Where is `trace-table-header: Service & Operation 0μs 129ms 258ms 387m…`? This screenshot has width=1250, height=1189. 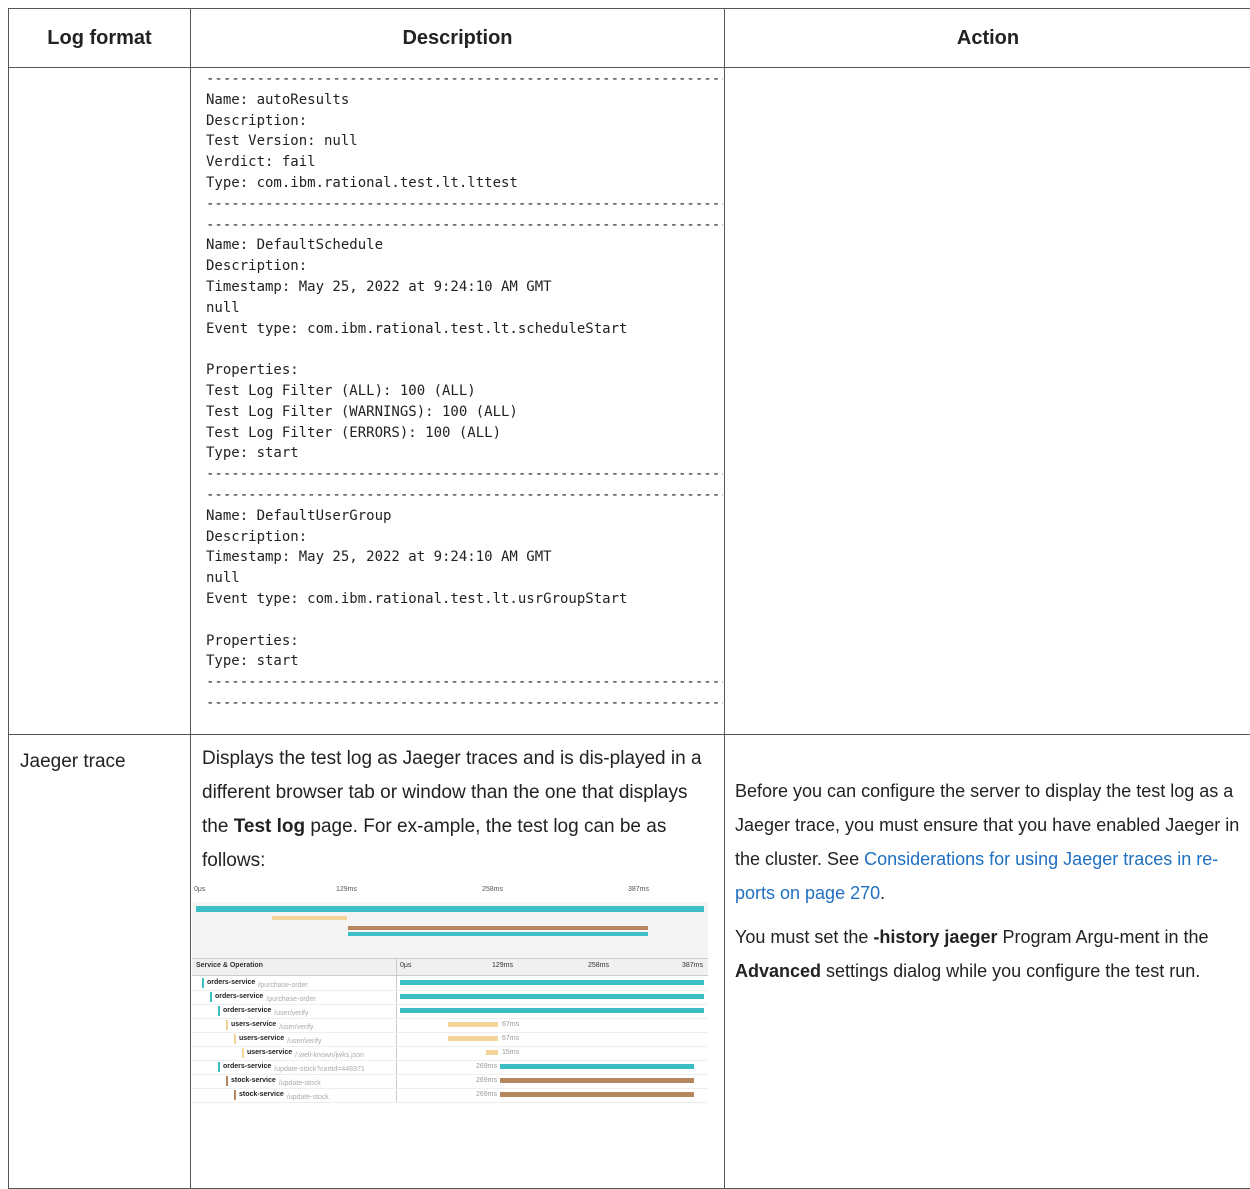 trace-table-header: Service & Operation 0μs 129ms 258ms 387m… is located at coordinates (450, 967).